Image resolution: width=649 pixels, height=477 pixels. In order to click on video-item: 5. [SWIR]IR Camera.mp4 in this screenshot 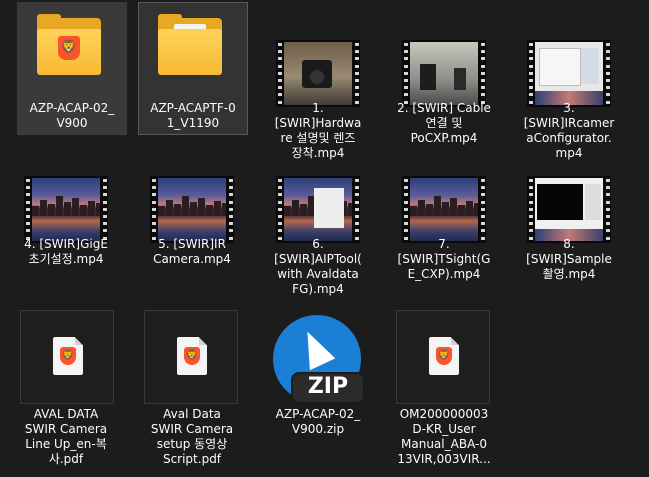, I will do `click(192, 219)`.